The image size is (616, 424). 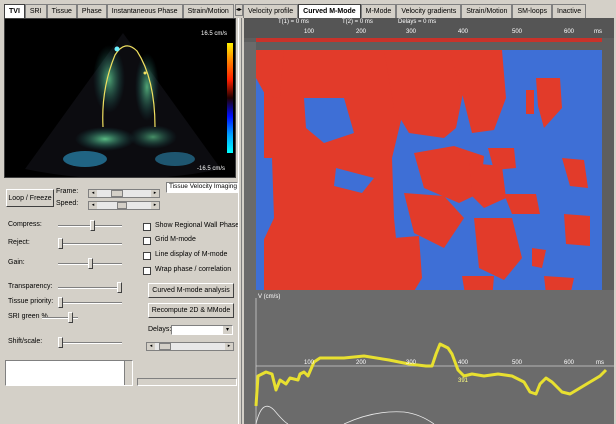 I want to click on recompute-button: Recompute 2D & MMode, so click(x=191, y=310).